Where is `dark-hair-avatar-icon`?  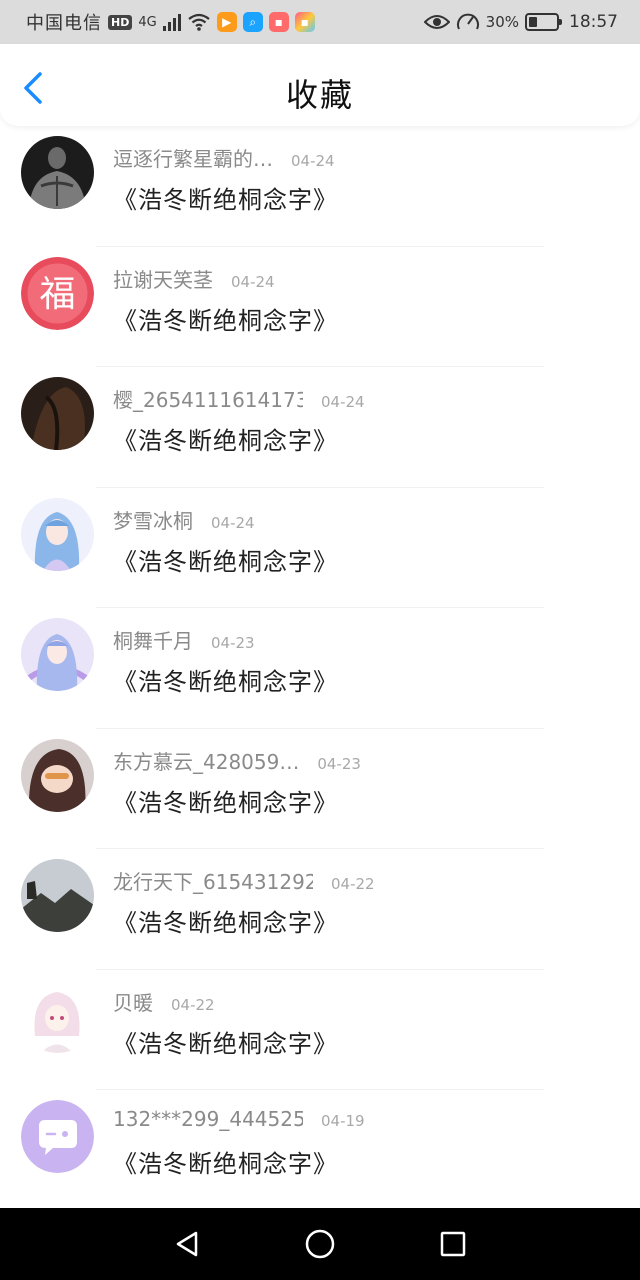
dark-hair-avatar-icon is located at coordinates (57, 413).